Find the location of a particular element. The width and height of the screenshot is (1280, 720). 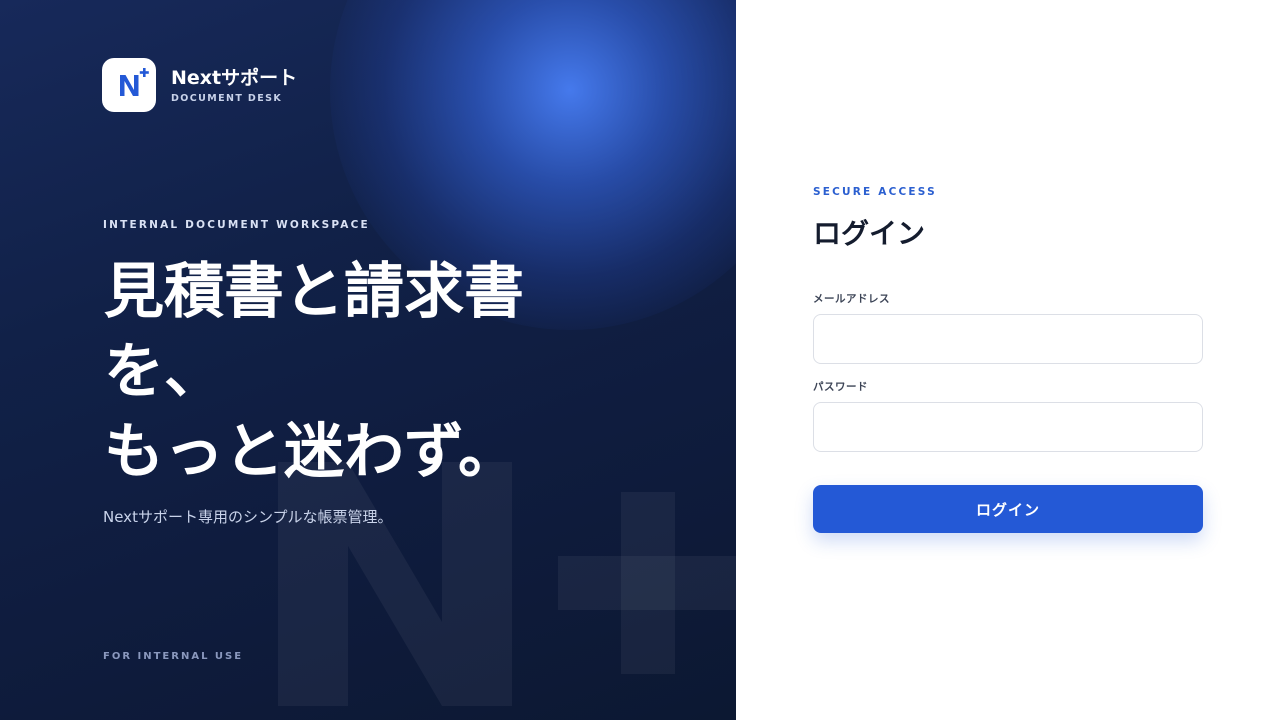

email-label: メールアドレス is located at coordinates (851, 299).